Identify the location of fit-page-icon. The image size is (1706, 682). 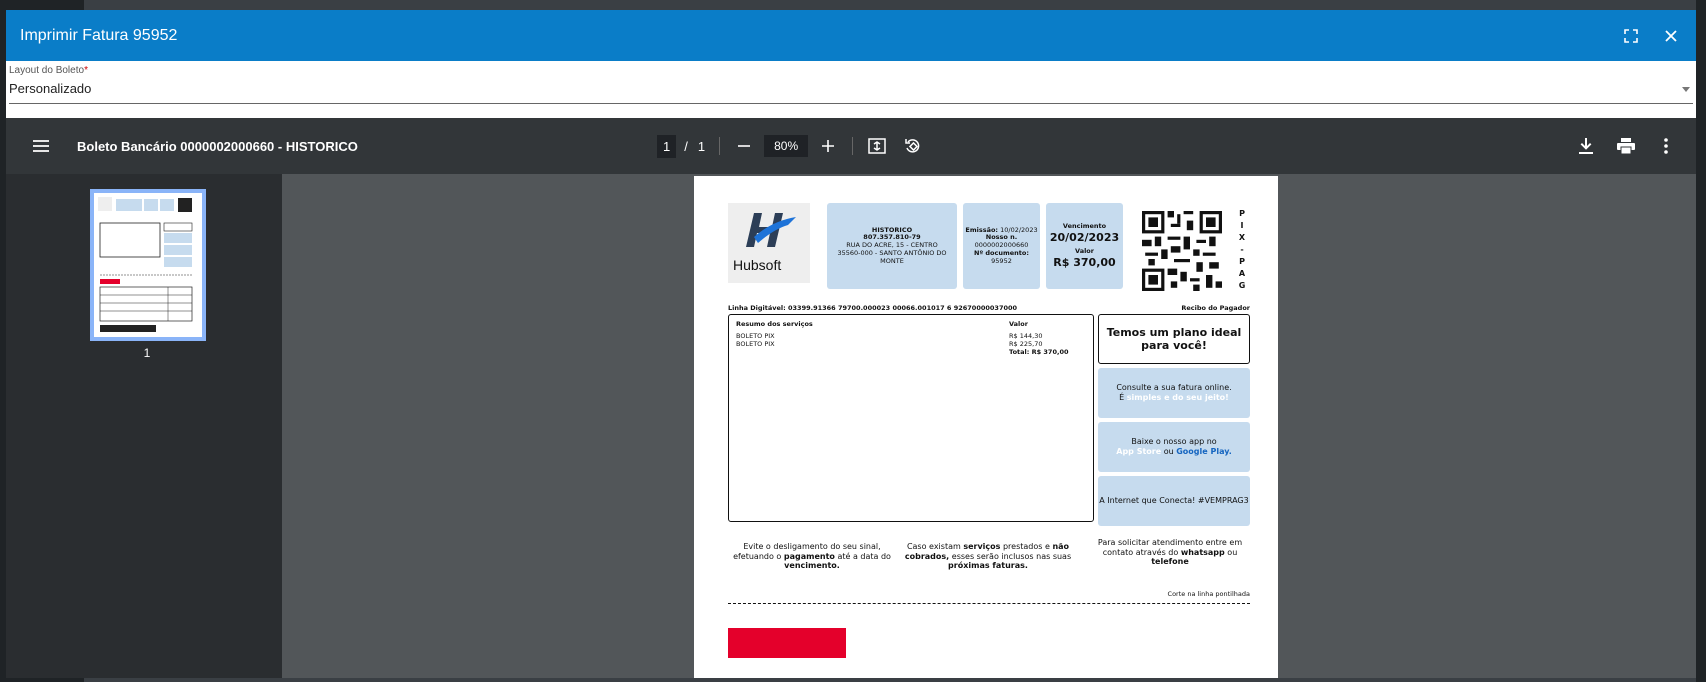
(877, 146).